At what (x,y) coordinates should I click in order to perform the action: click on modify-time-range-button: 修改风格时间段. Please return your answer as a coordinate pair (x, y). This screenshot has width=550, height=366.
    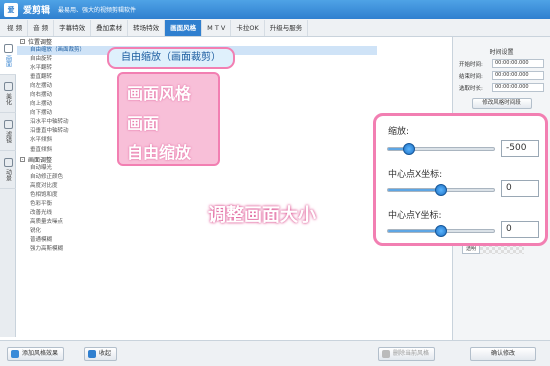
    Looking at the image, I should click on (501, 103).